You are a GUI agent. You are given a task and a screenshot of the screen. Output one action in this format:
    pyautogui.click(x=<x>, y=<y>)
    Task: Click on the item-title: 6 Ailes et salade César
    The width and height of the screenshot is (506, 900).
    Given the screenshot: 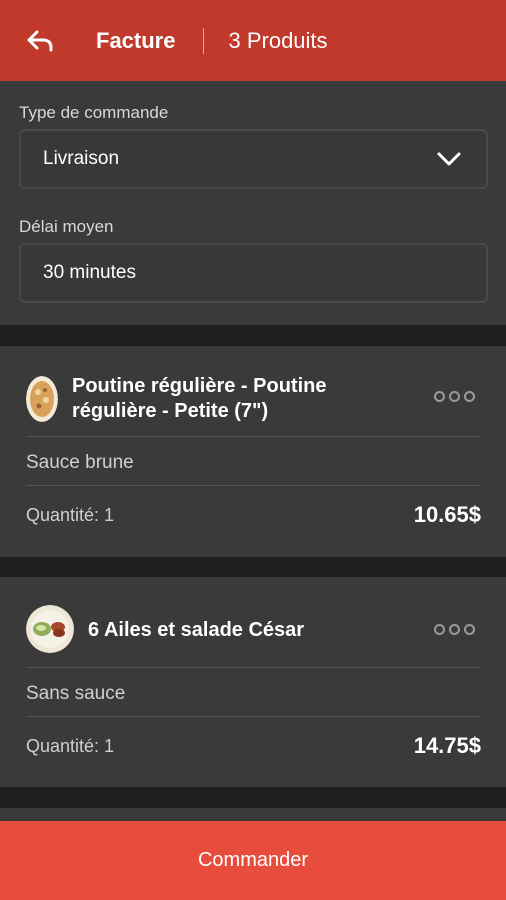 What is the action you would take?
    pyautogui.click(x=196, y=630)
    